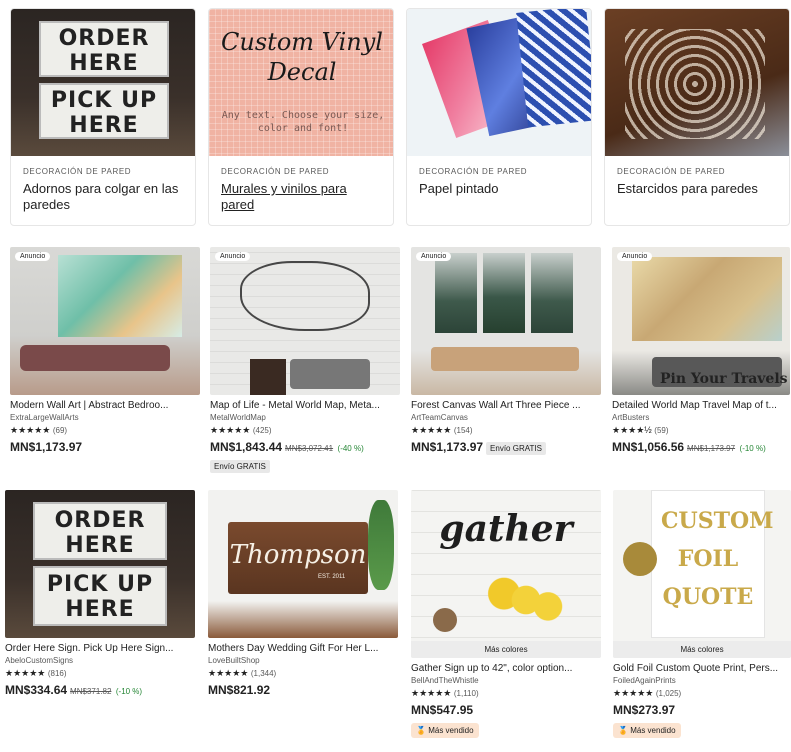 Image resolution: width=791 pixels, height=752 pixels. I want to click on plant, so click(381, 545).